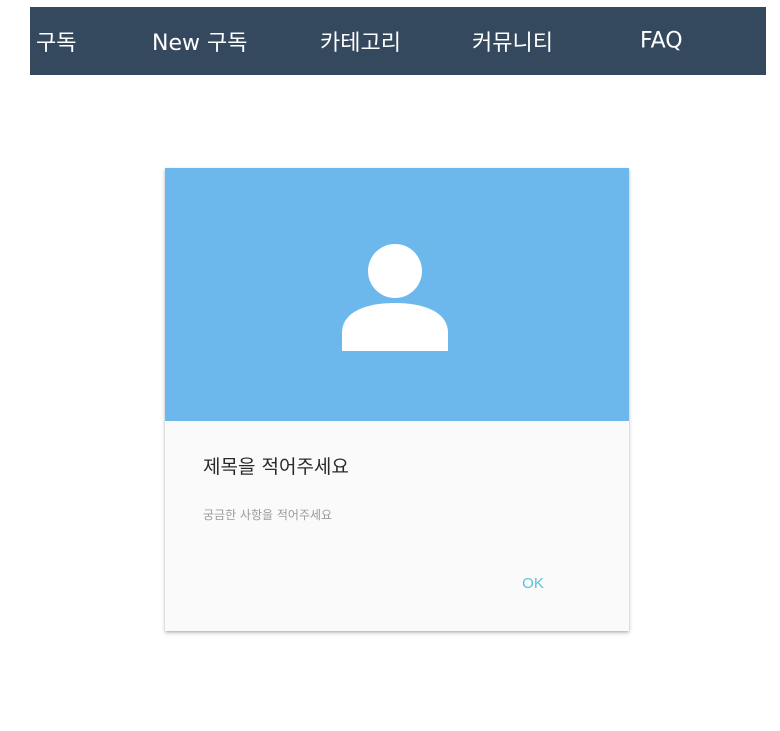 Image resolution: width=780 pixels, height=731 pixels. I want to click on nav-item-faq: FAQ, so click(661, 41).